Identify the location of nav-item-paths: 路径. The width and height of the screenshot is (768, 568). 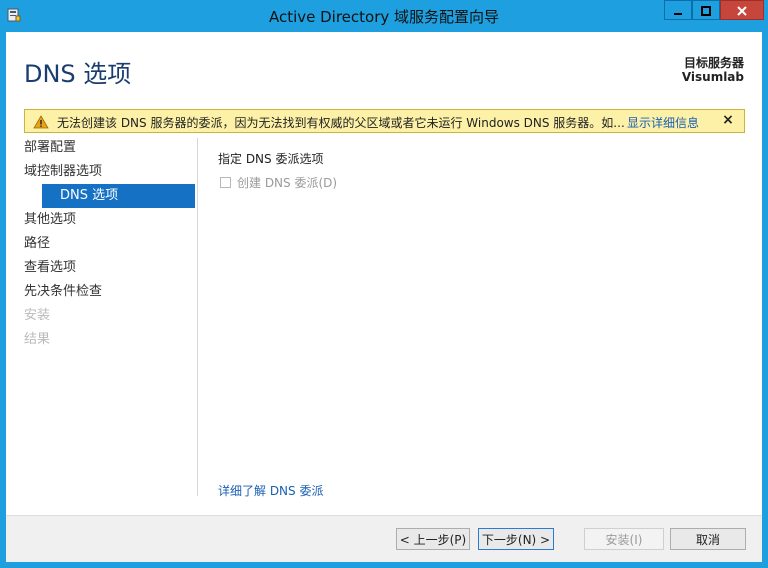
(37, 244).